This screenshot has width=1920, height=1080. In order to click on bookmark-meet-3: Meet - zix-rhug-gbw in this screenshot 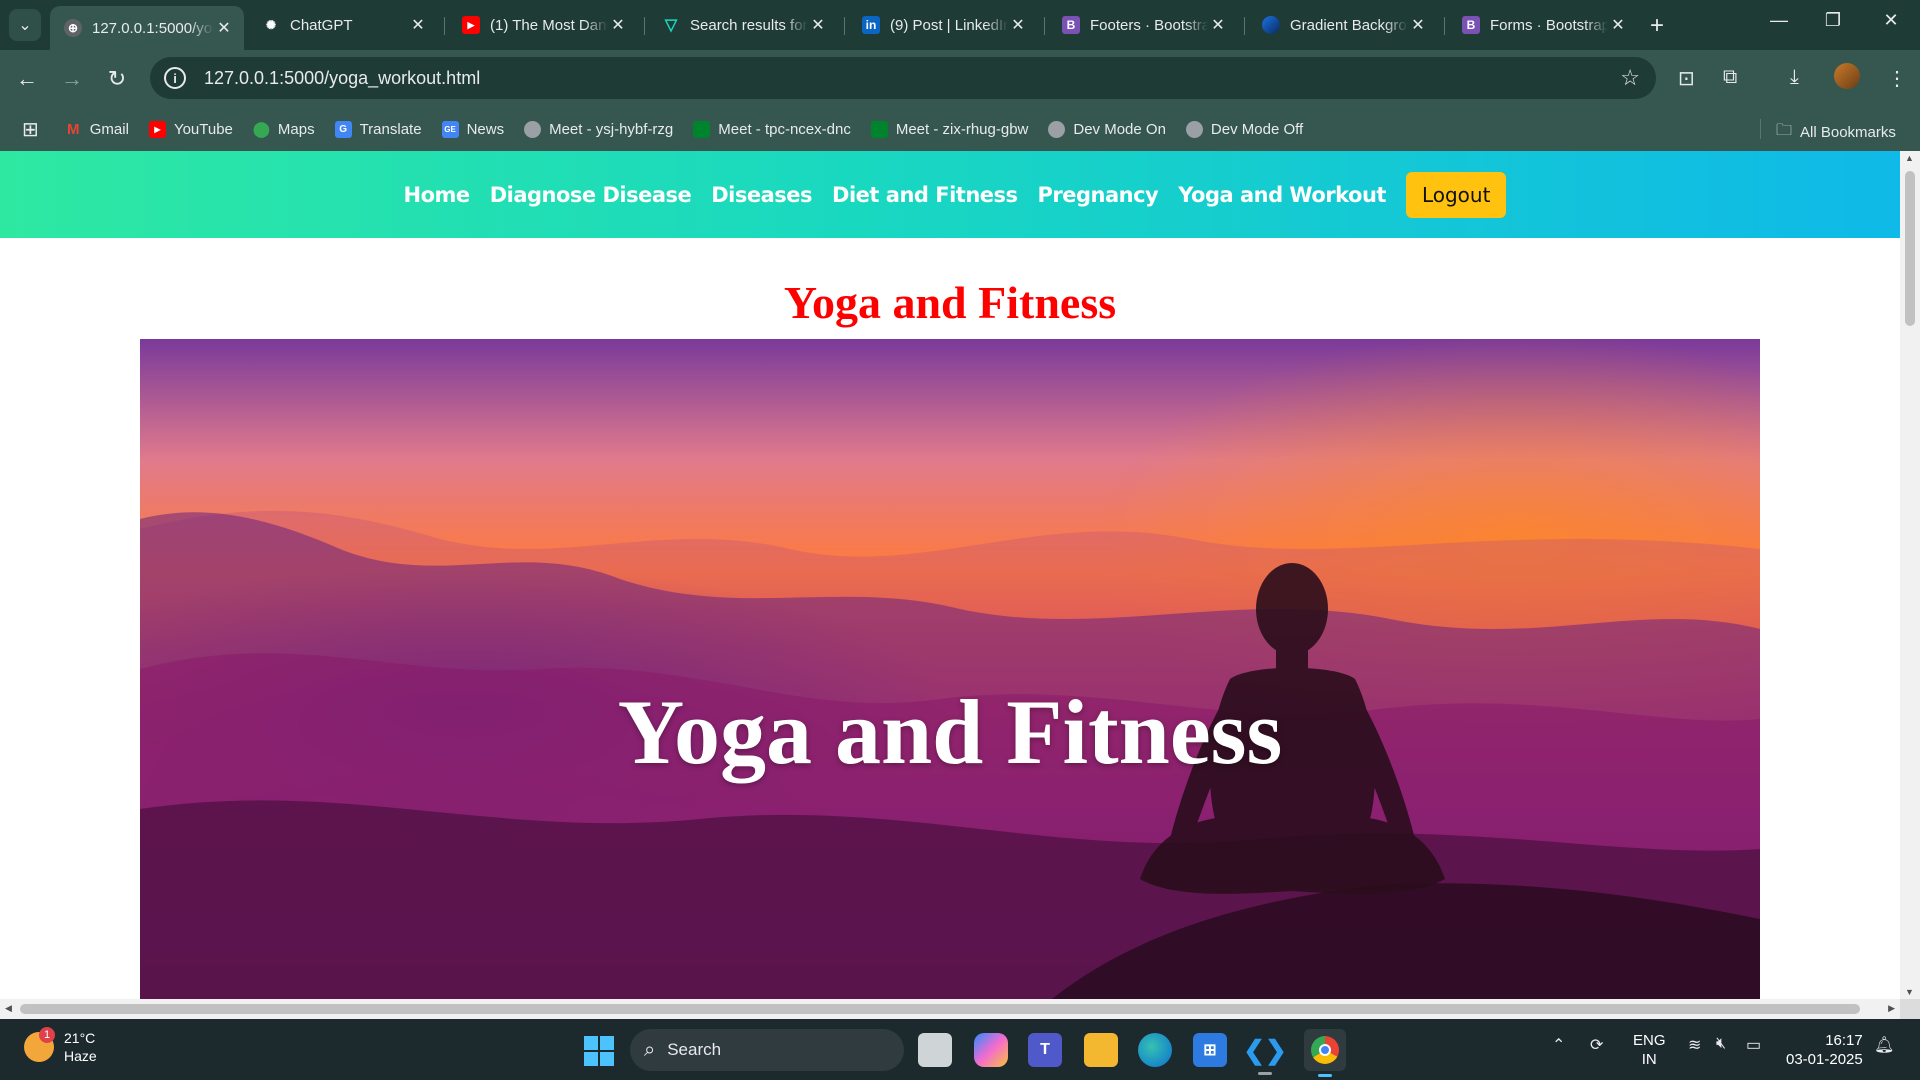, I will do `click(949, 129)`.